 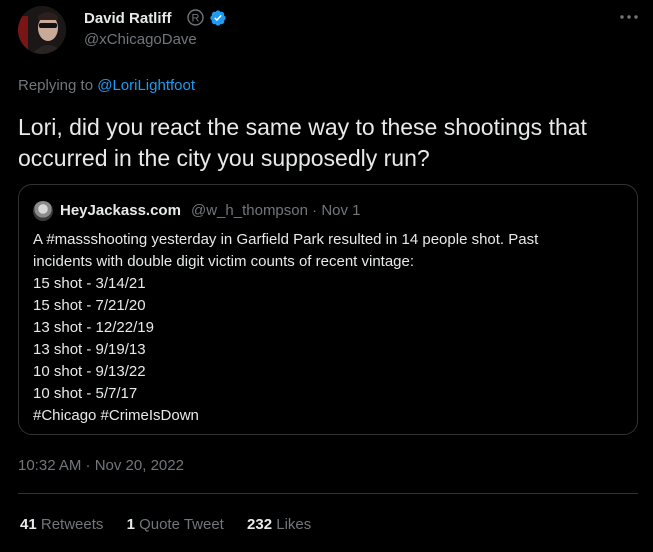 I want to click on author-handle: @xChicagoDave, so click(x=140, y=39).